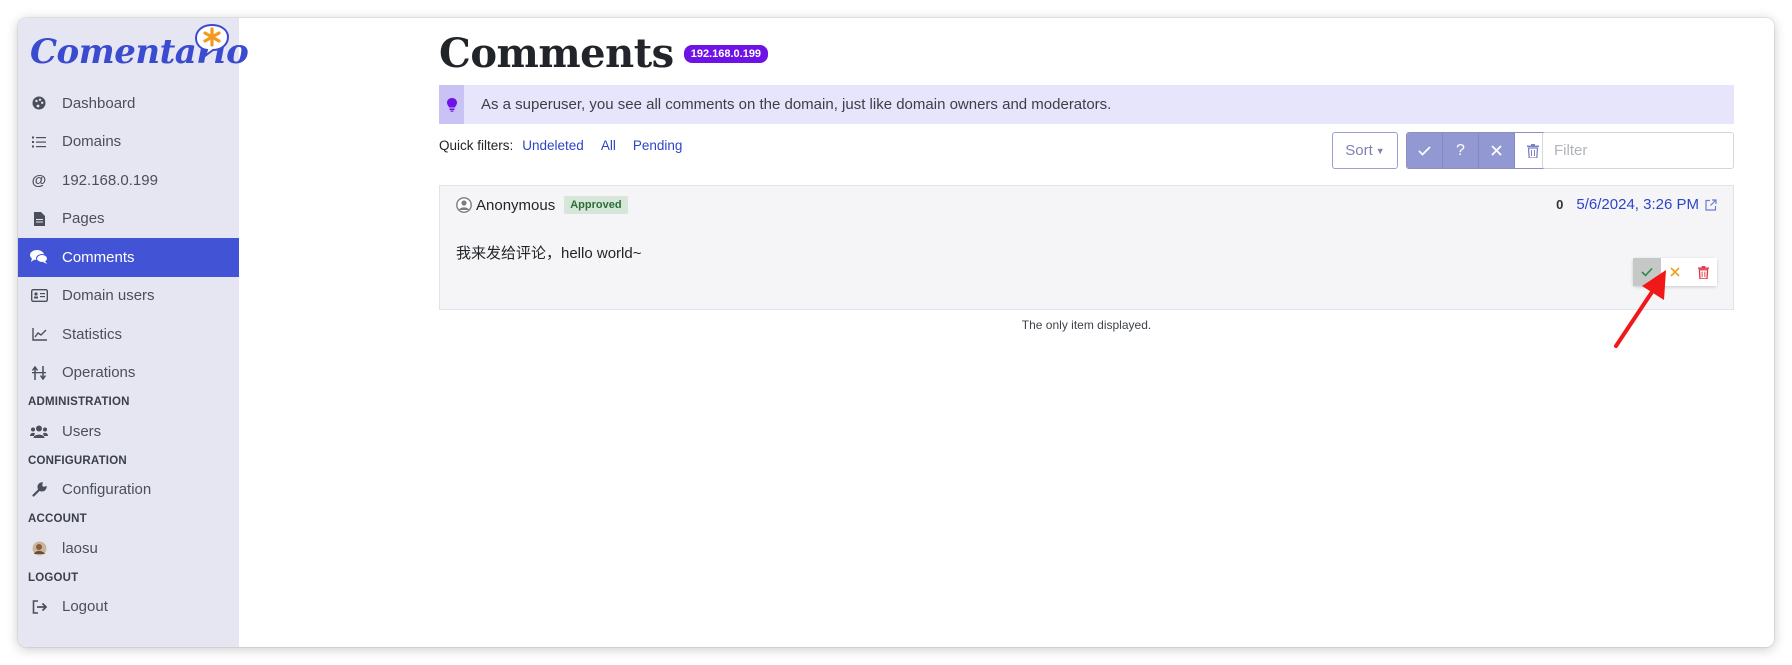 The width and height of the screenshot is (1792, 665). What do you see at coordinates (39, 296) in the screenshot?
I see `id-card-icon` at bounding box center [39, 296].